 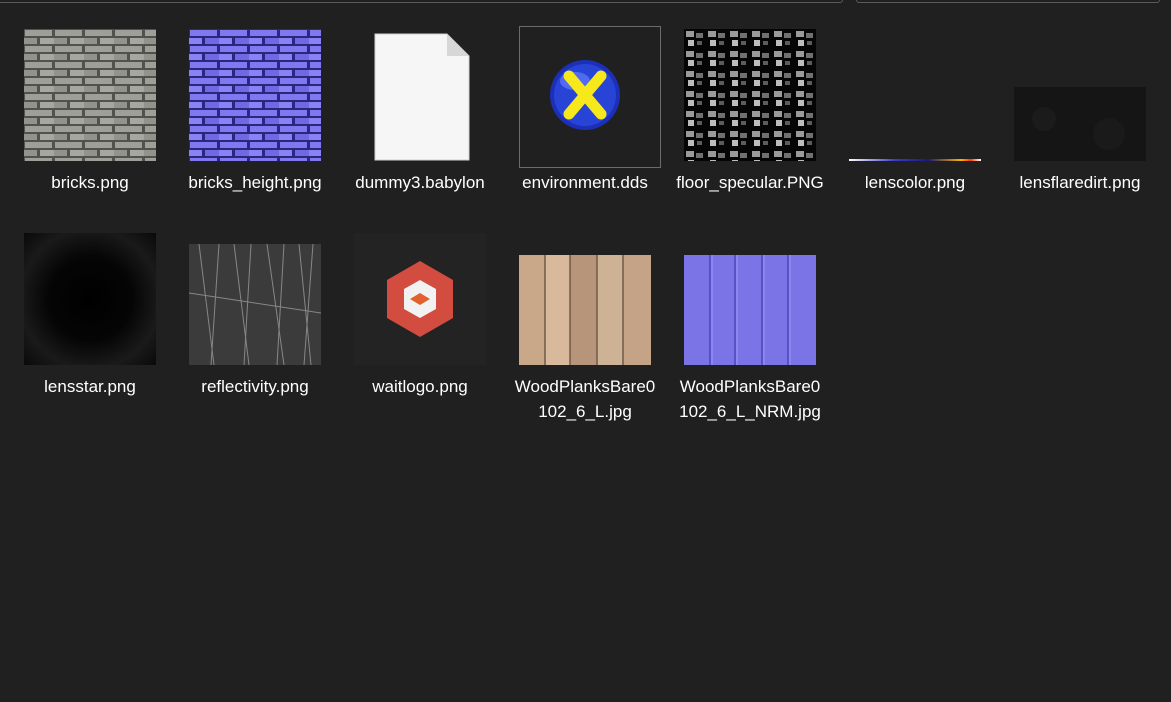 What do you see at coordinates (750, 310) in the screenshot?
I see `wood-planks-normal-map-icon` at bounding box center [750, 310].